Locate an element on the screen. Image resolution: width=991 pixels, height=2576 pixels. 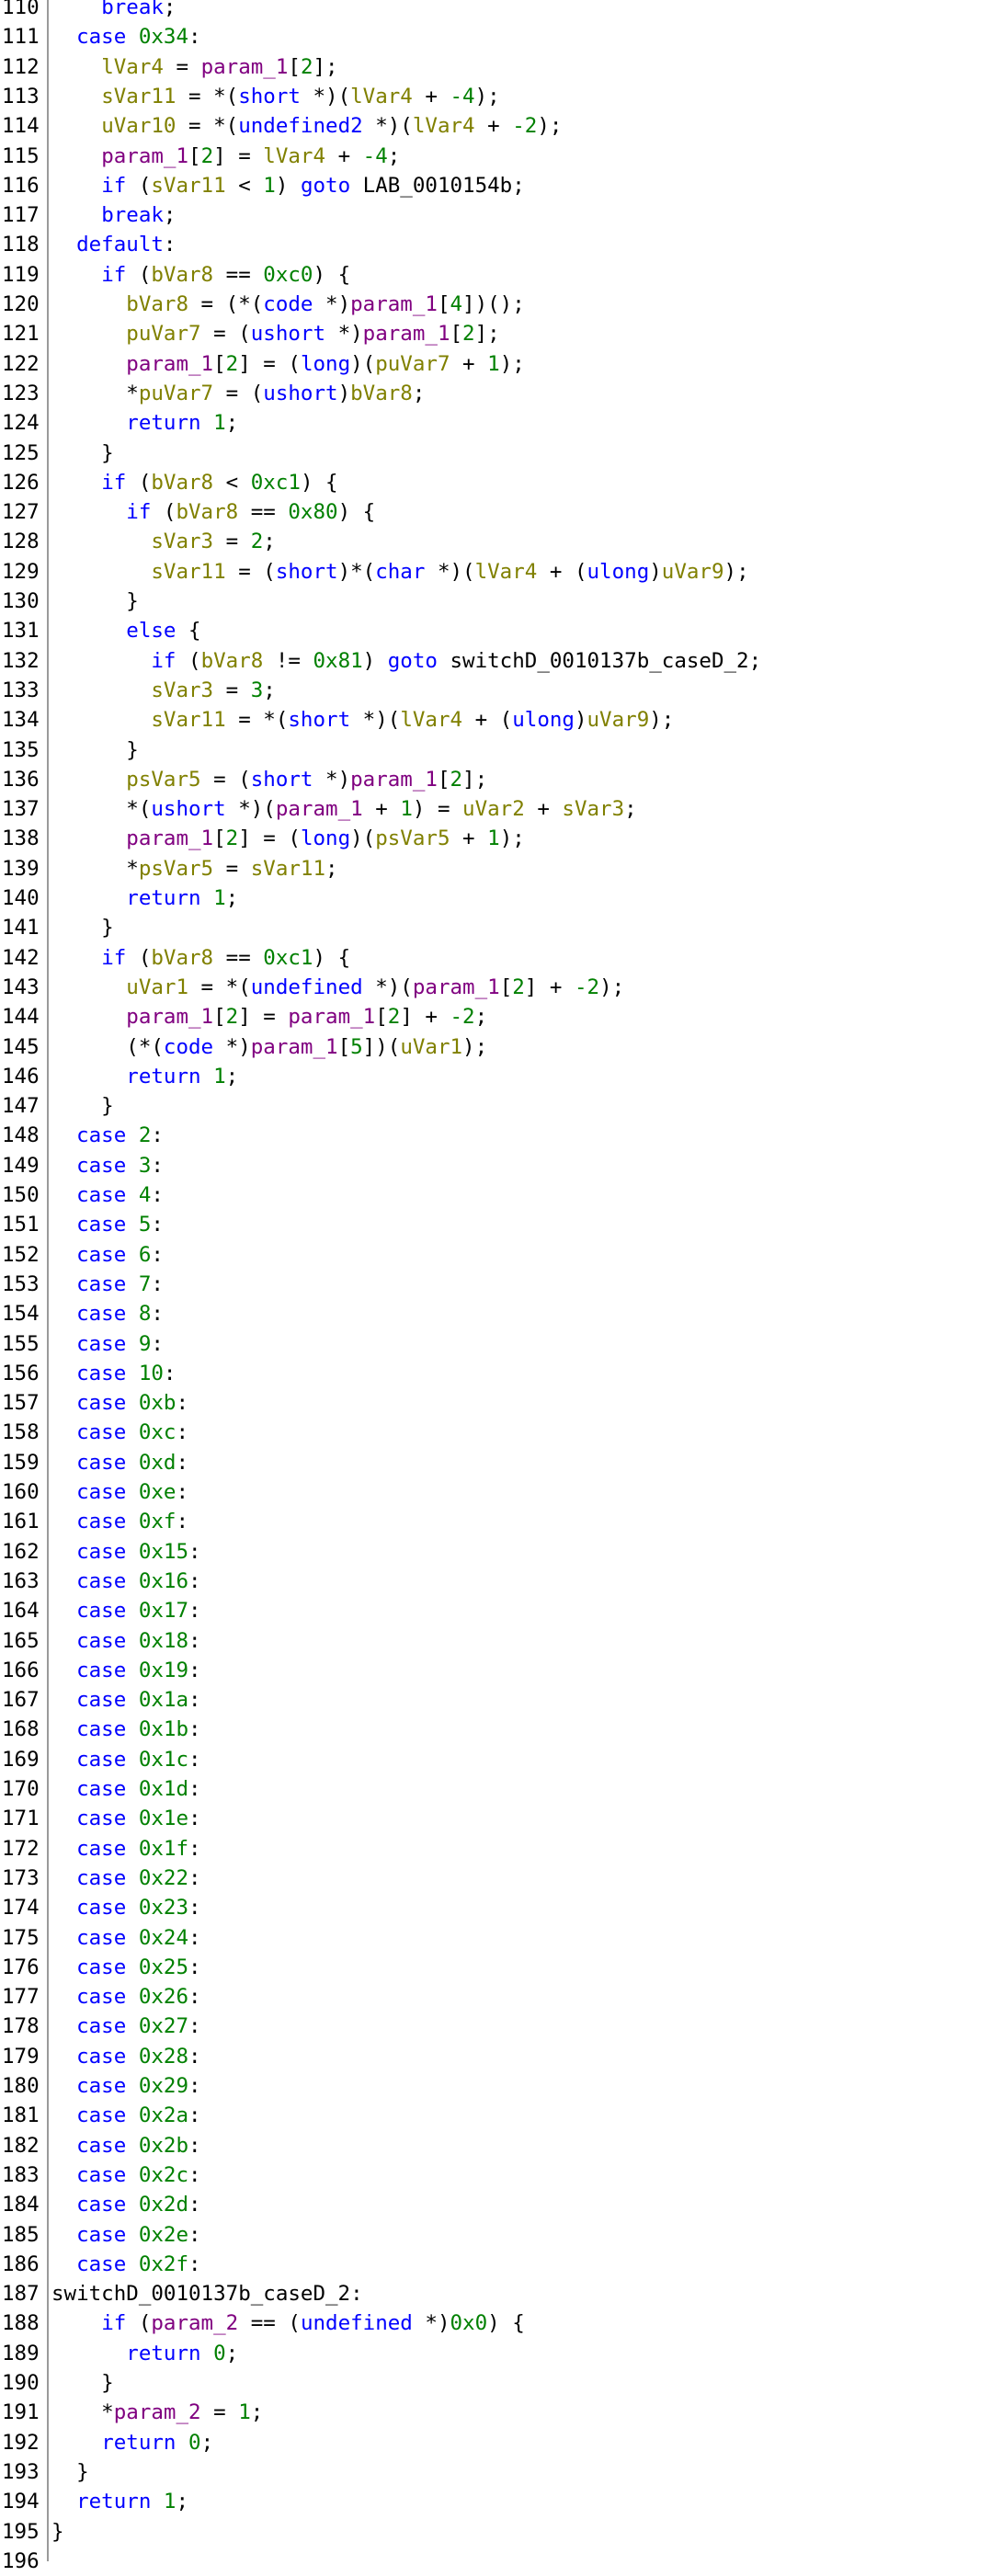
code-line: 170 case 0x1d: is located at coordinates (495, 1789).